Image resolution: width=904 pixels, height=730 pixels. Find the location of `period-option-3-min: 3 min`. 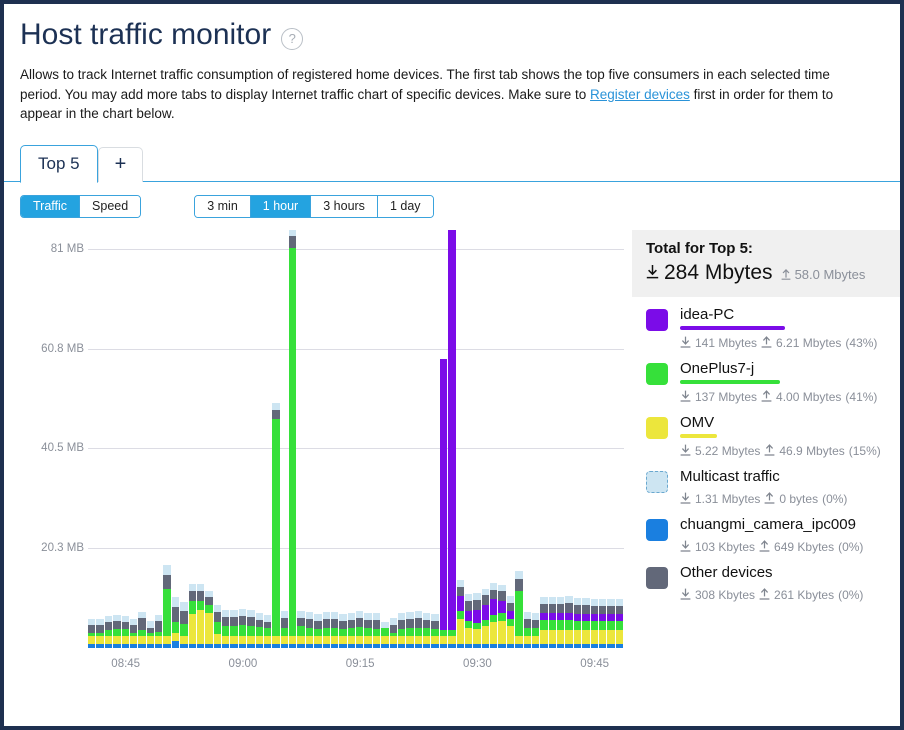

period-option-3-min: 3 min is located at coordinates (223, 206).